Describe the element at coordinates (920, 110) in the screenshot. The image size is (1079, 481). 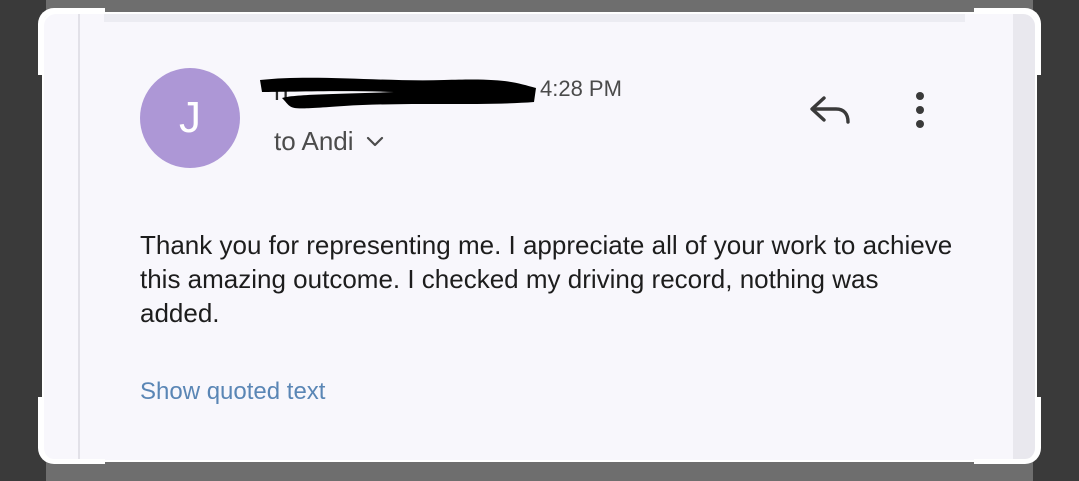
I see `more-vert-icon` at that location.